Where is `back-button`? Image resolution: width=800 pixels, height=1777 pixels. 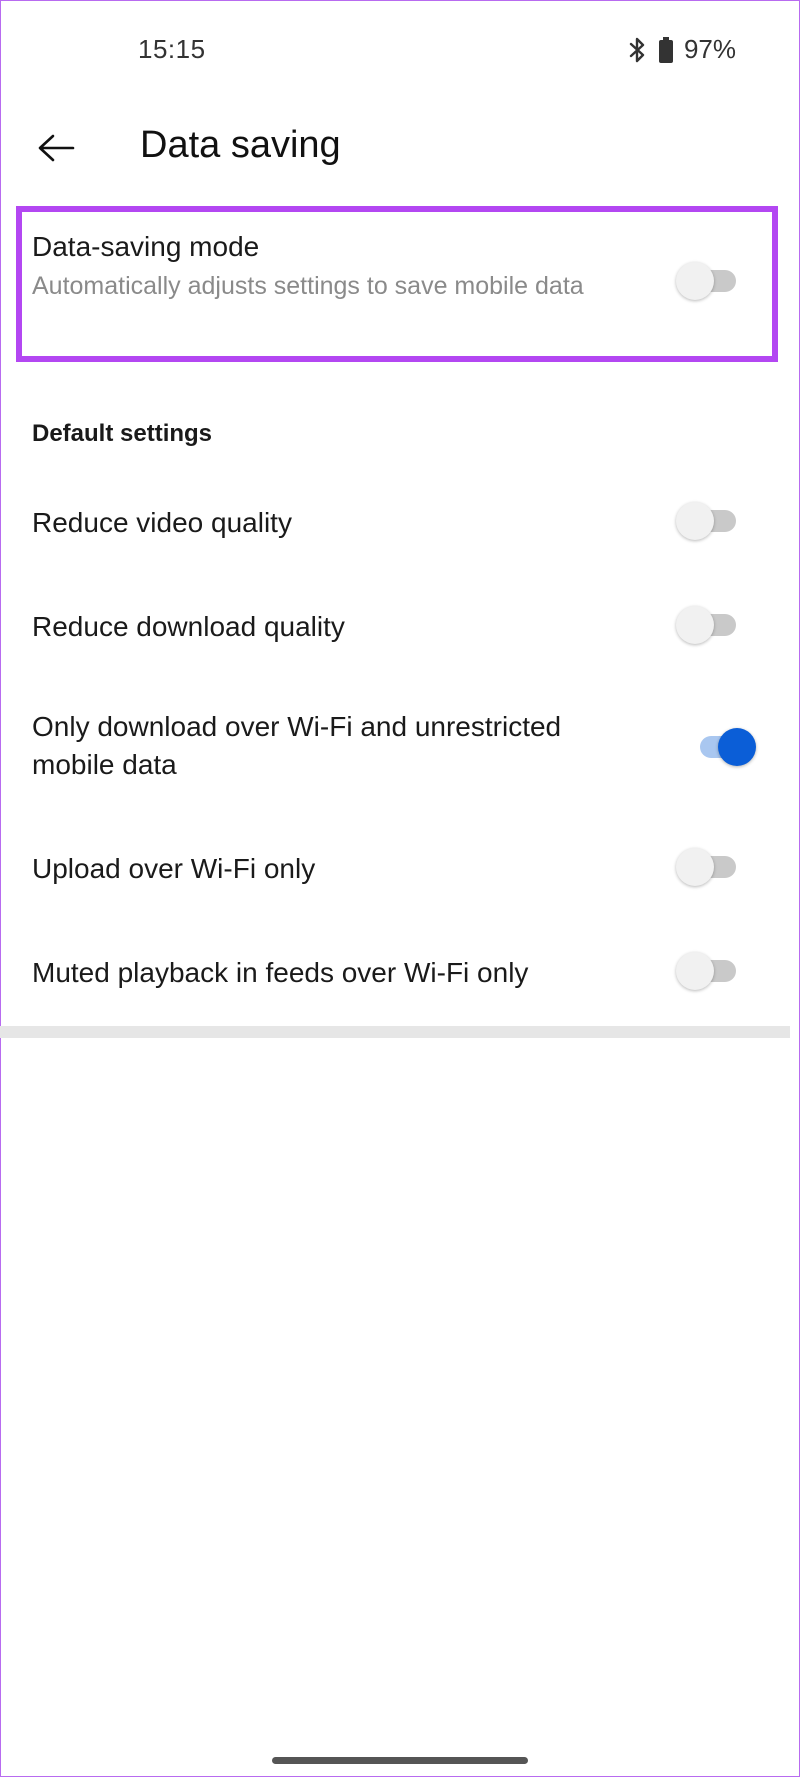 back-button is located at coordinates (56, 150).